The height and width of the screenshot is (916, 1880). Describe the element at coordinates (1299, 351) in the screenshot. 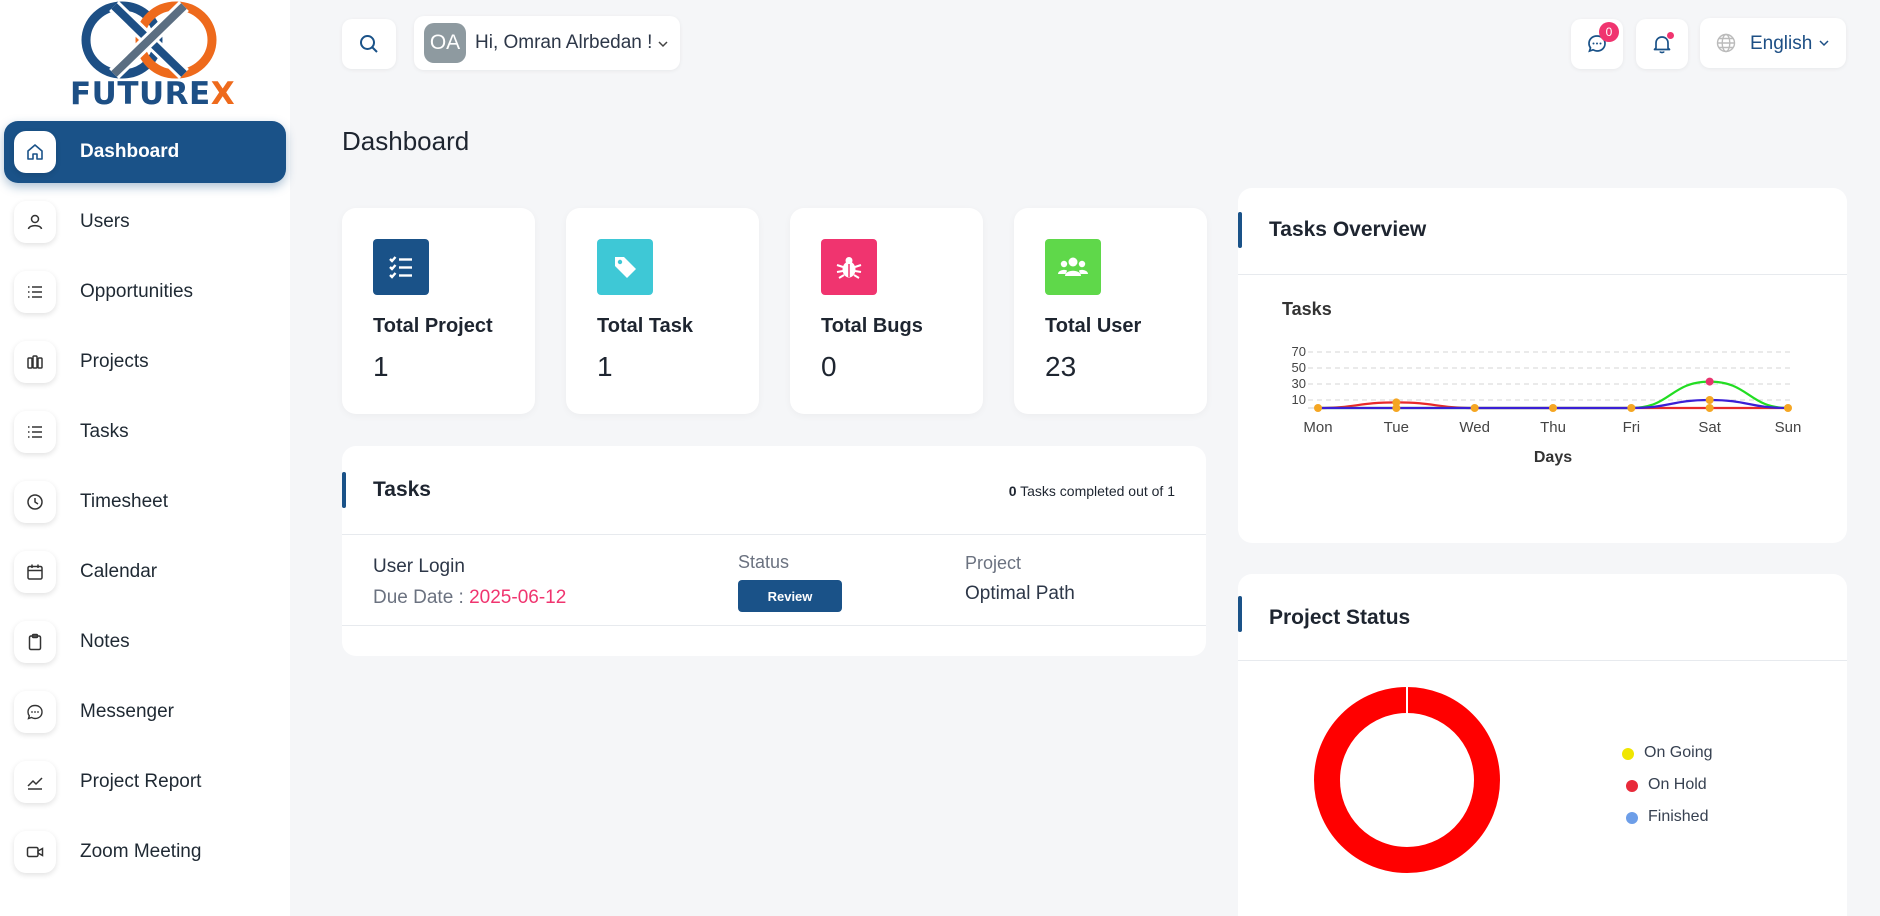

I see `y-tick-label: 70` at that location.